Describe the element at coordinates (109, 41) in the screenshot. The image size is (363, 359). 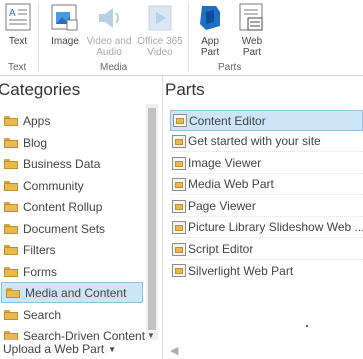
I see `video-audio-label-1: Video and` at that location.